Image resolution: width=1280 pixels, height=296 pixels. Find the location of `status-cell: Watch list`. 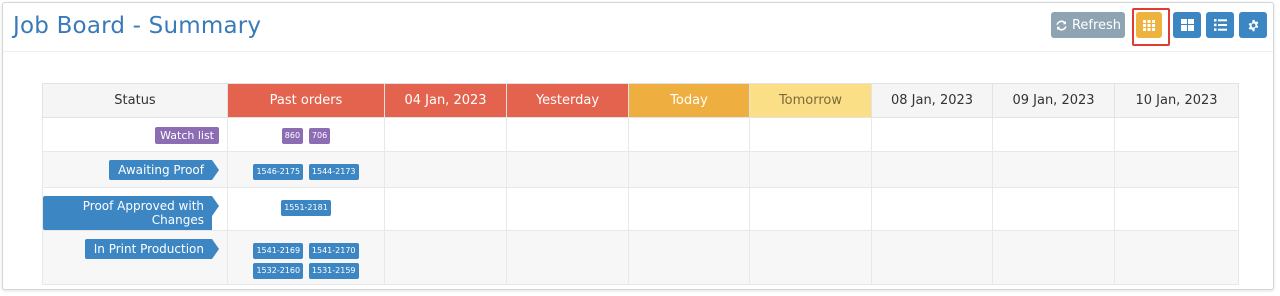

status-cell: Watch list is located at coordinates (135, 134).